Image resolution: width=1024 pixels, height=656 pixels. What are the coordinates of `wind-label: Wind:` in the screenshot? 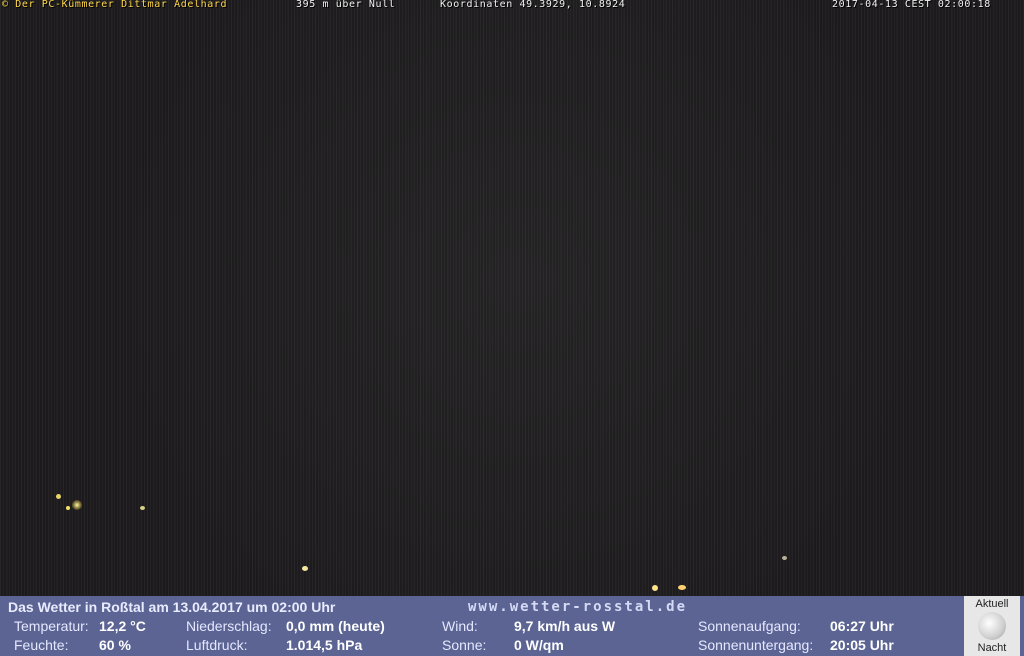 It's located at (460, 626).